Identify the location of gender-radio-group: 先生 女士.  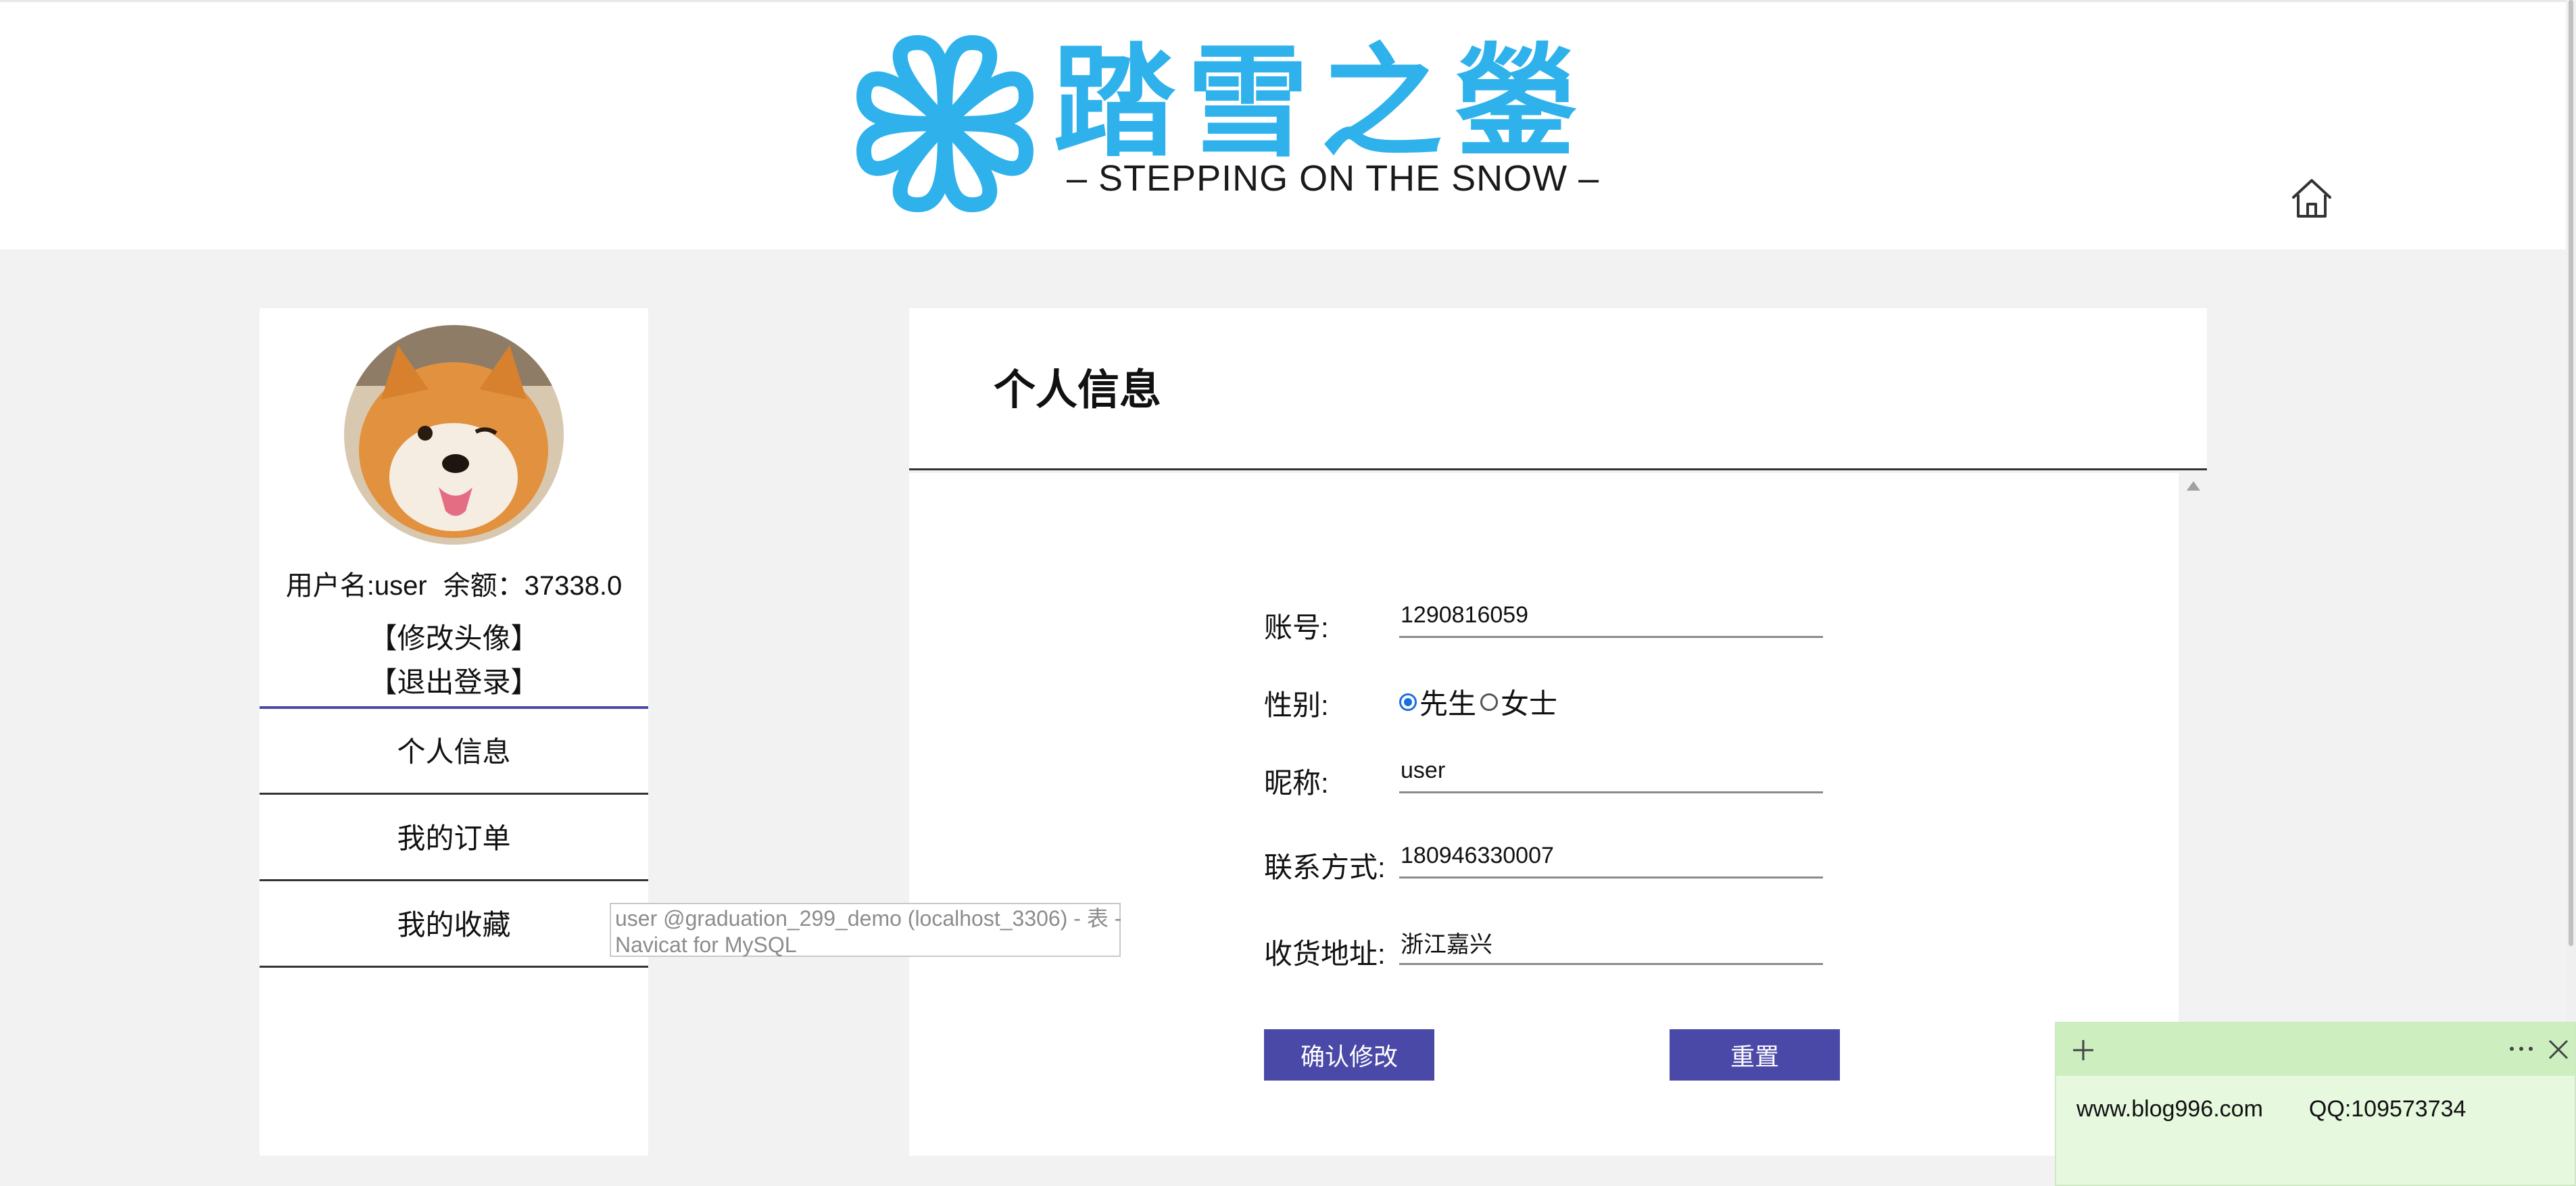
(1480, 701).